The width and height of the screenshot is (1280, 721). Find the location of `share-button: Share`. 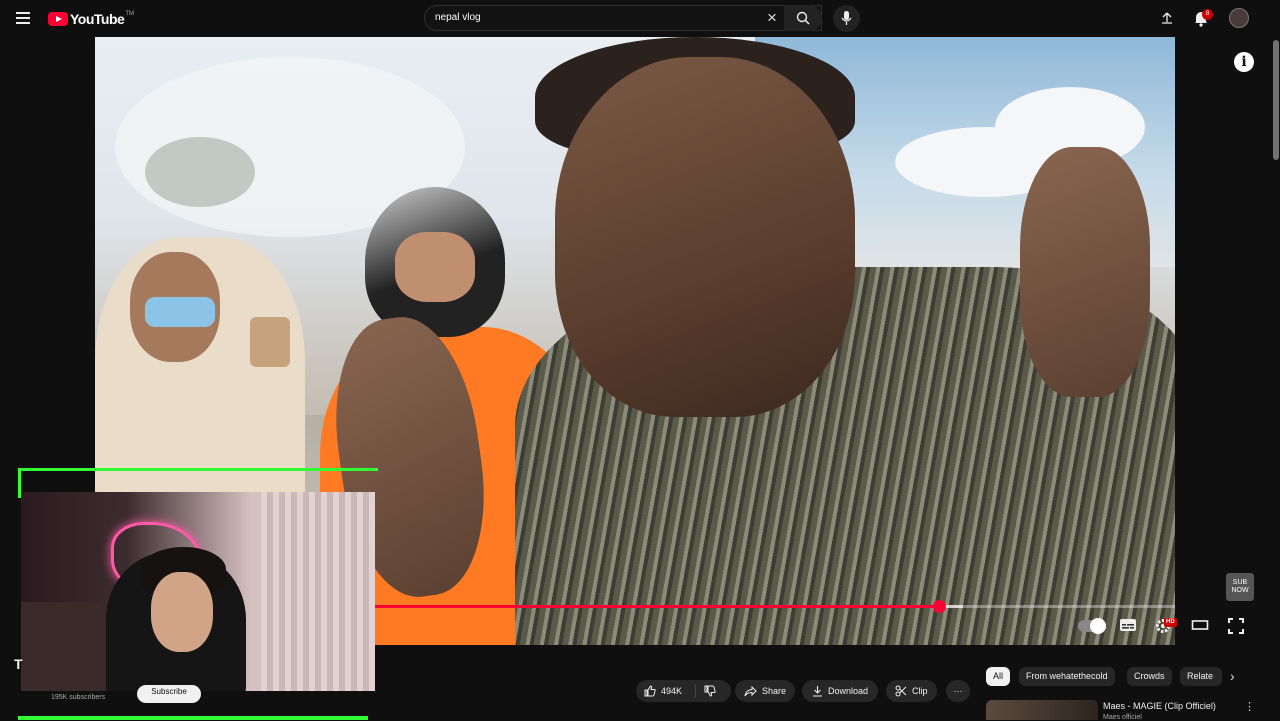

share-button: Share is located at coordinates (765, 691).